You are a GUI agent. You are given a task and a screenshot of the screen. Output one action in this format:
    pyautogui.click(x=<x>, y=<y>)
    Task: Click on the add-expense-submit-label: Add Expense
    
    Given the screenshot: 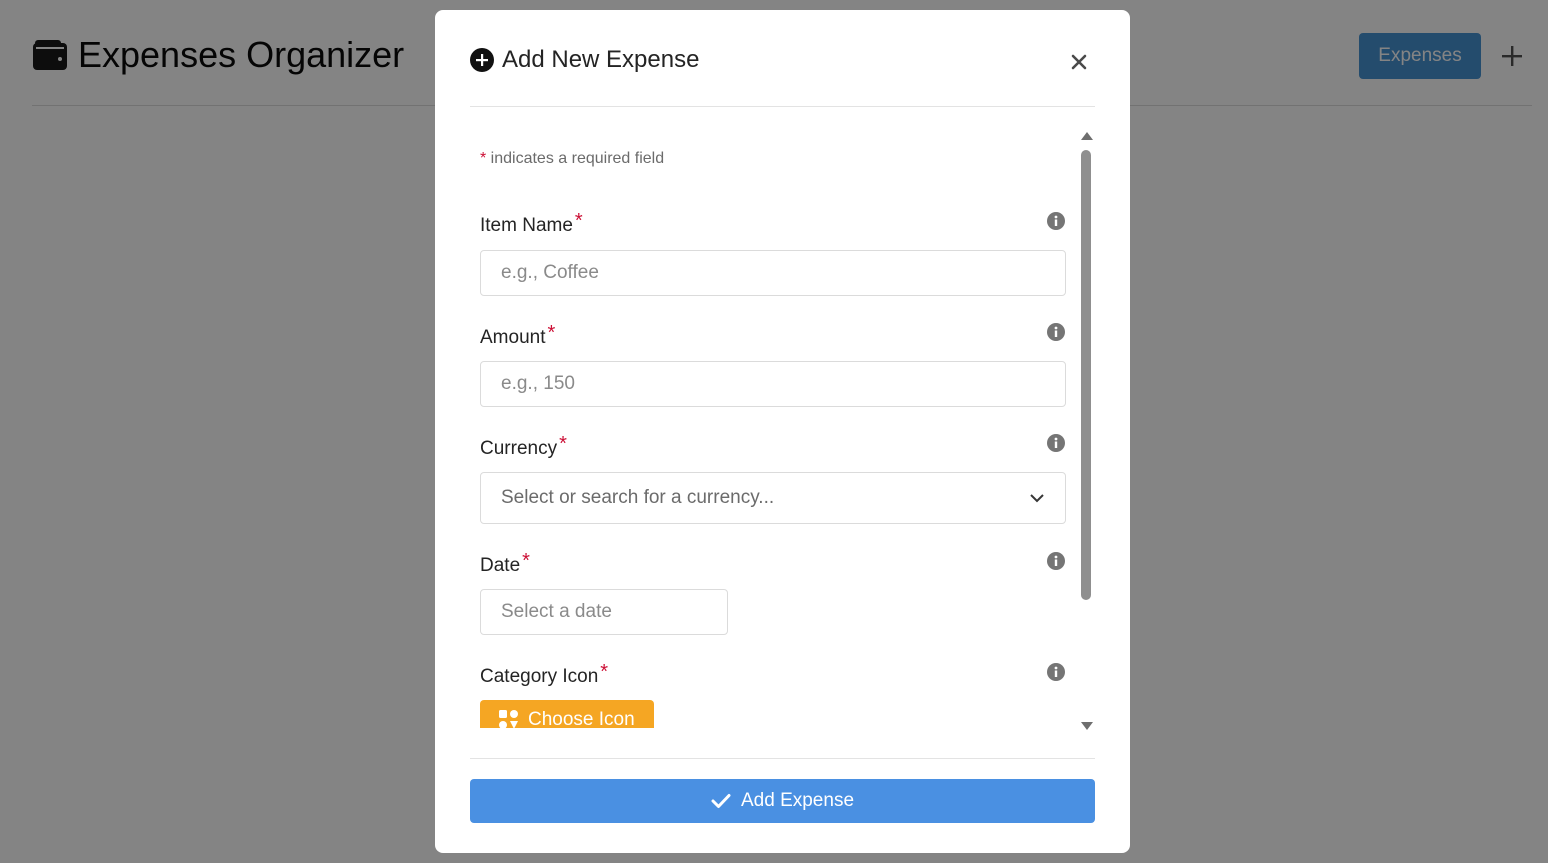 What is the action you would take?
    pyautogui.click(x=797, y=800)
    